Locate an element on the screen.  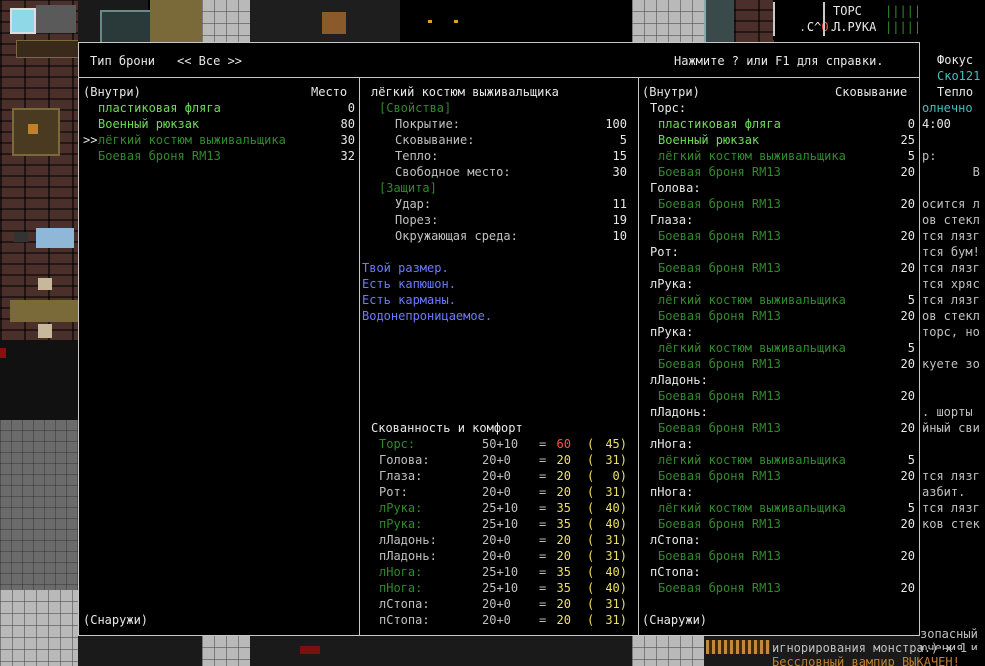
sidebar-log-line: торс, но is located at coordinates (951, 332).